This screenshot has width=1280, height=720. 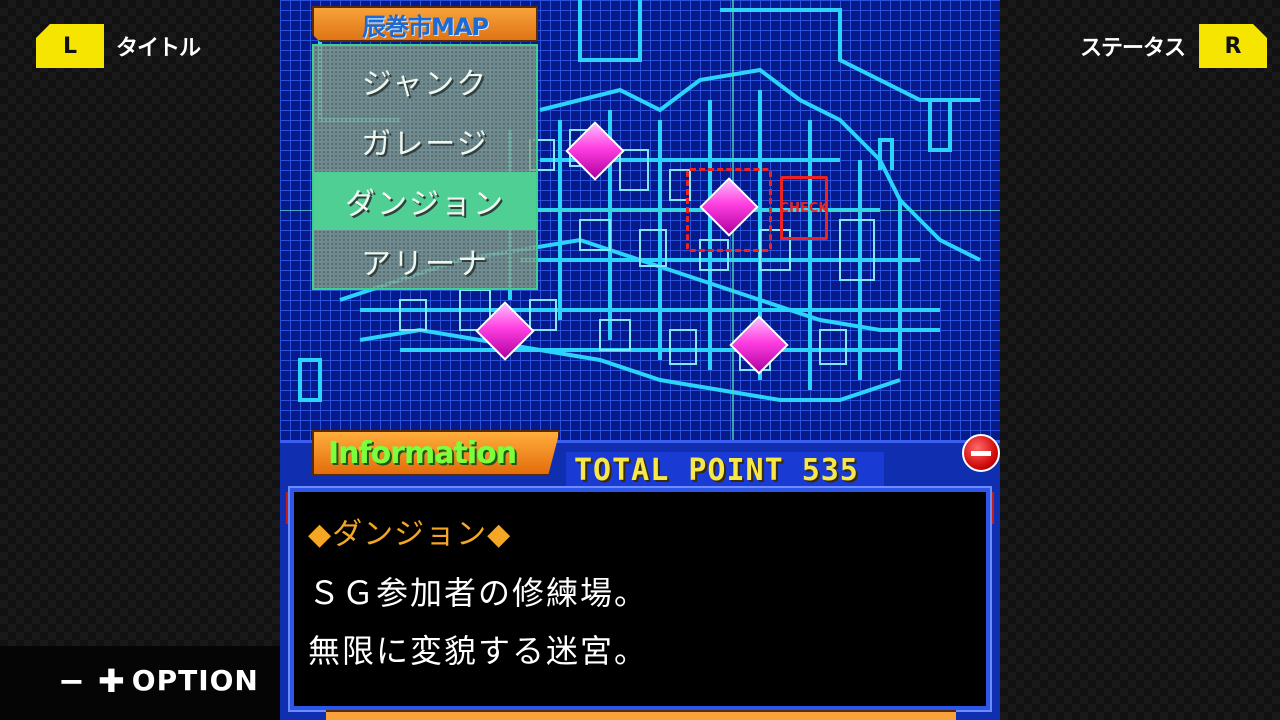 I want to click on footer-strip, so click(x=641, y=715).